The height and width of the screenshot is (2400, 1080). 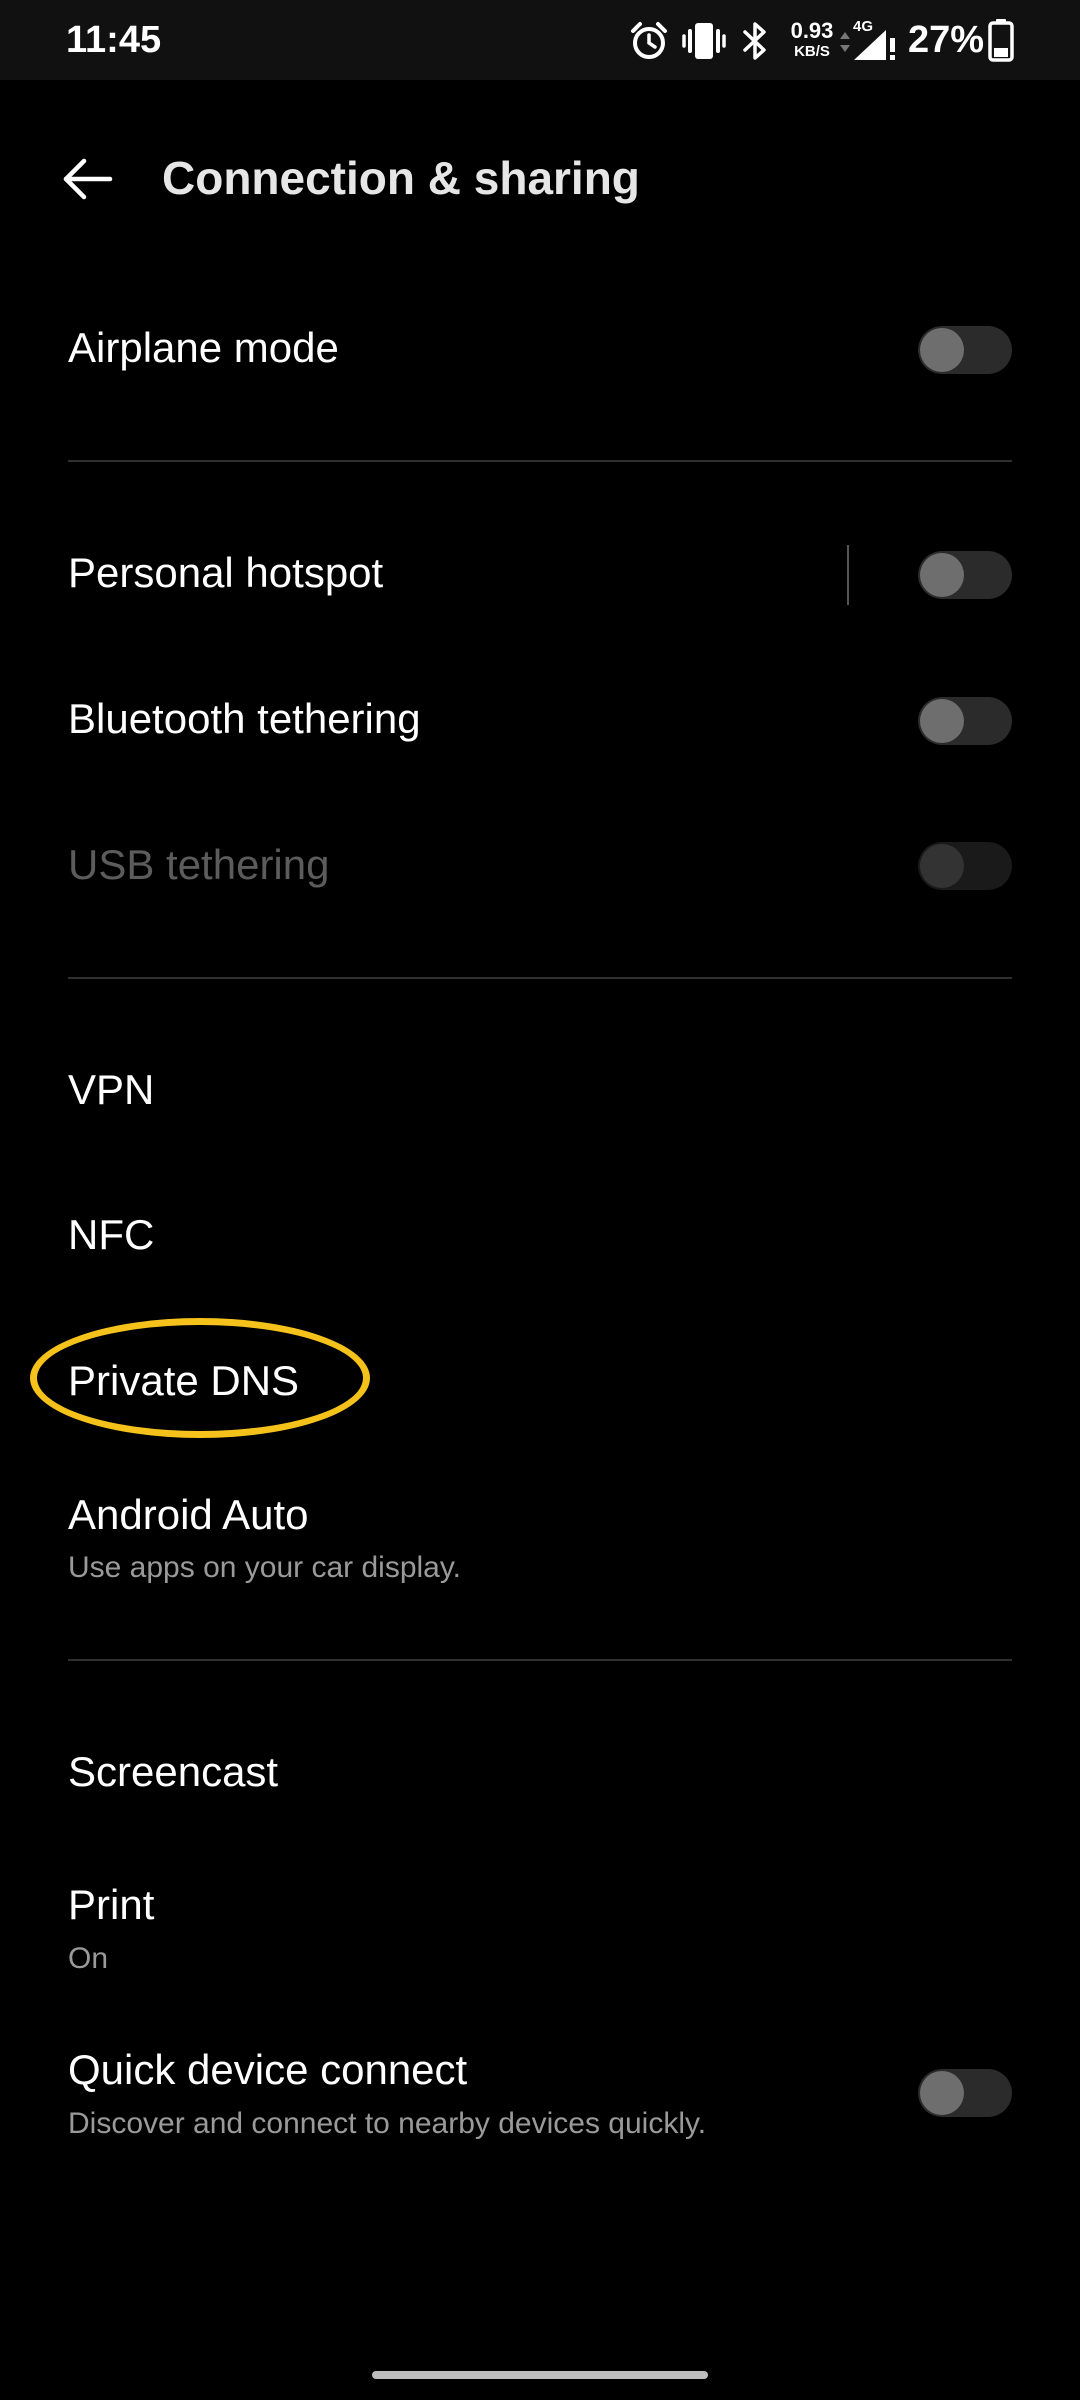 I want to click on net-speed-value: 0.93, so click(x=812, y=30).